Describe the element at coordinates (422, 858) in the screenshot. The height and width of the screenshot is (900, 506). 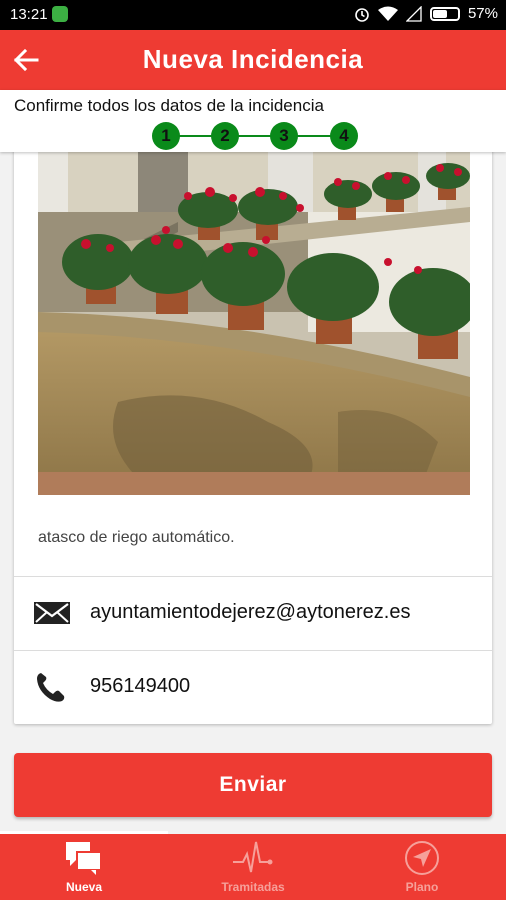
I see `compass-icon` at that location.